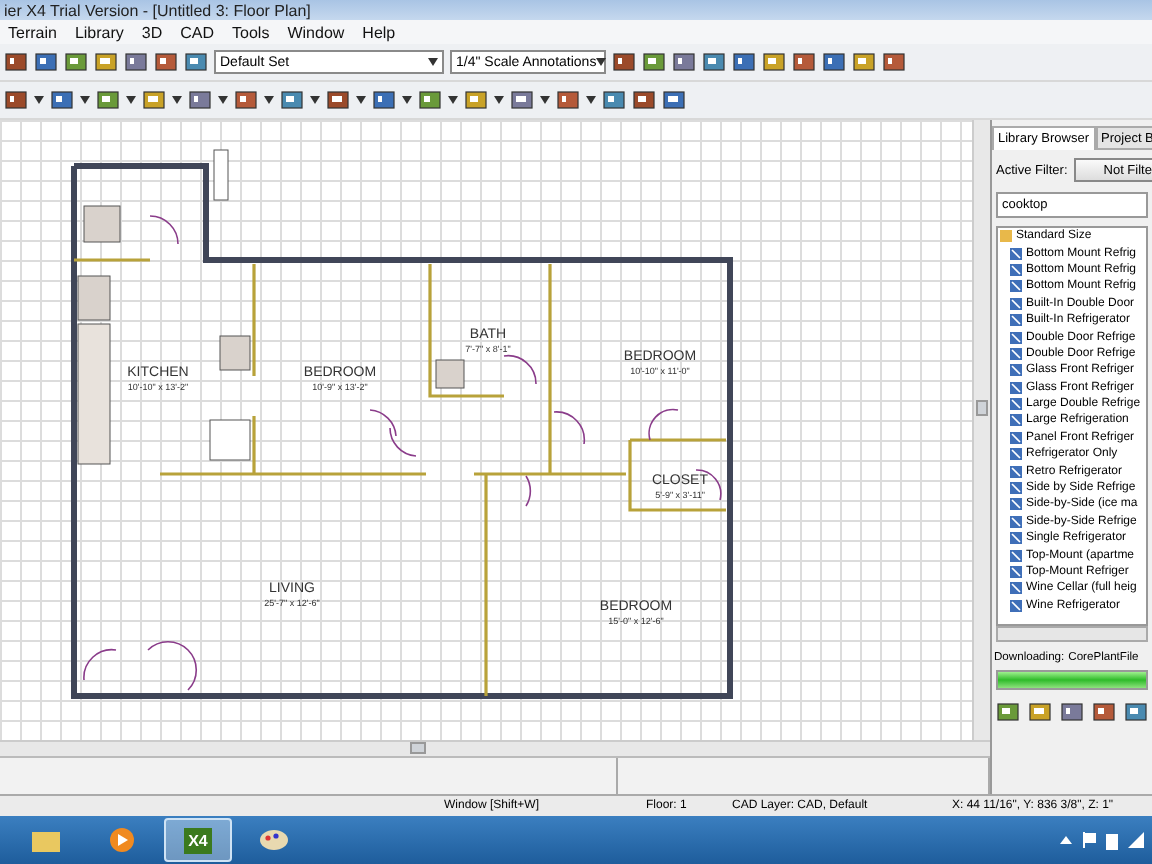  What do you see at coordinates (1066, 840) in the screenshot?
I see `up-arrow-icon` at bounding box center [1066, 840].